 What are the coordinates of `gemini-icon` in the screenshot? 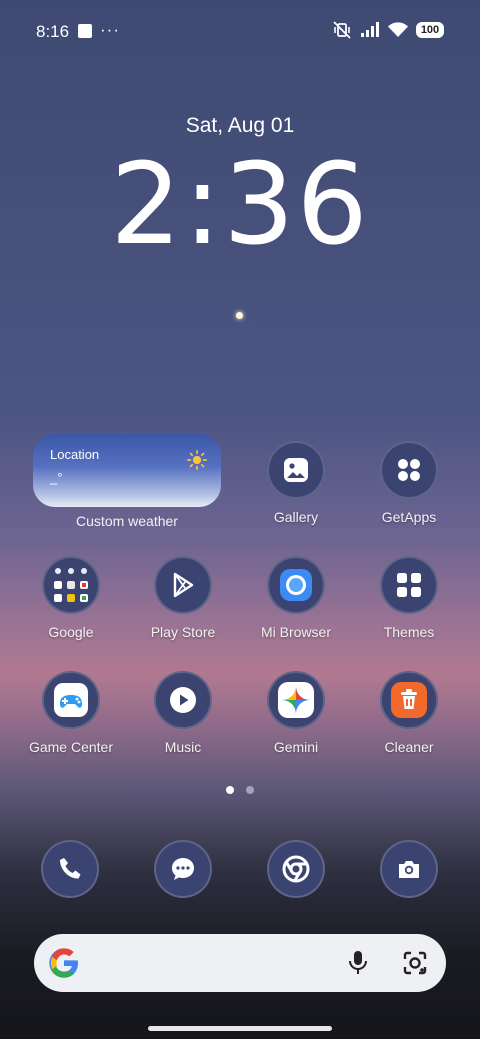 It's located at (296, 700).